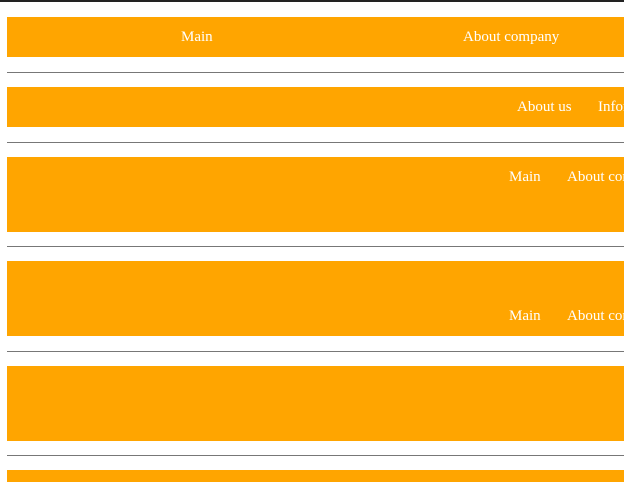 Image resolution: width=624 pixels, height=482 pixels. Describe the element at coordinates (611, 107) in the screenshot. I see `nav-link-information: Infor` at that location.